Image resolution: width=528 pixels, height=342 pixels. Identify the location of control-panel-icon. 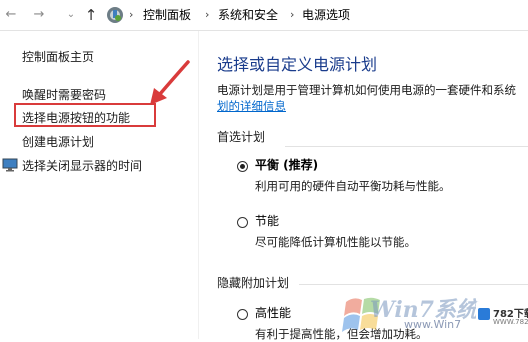
(115, 15).